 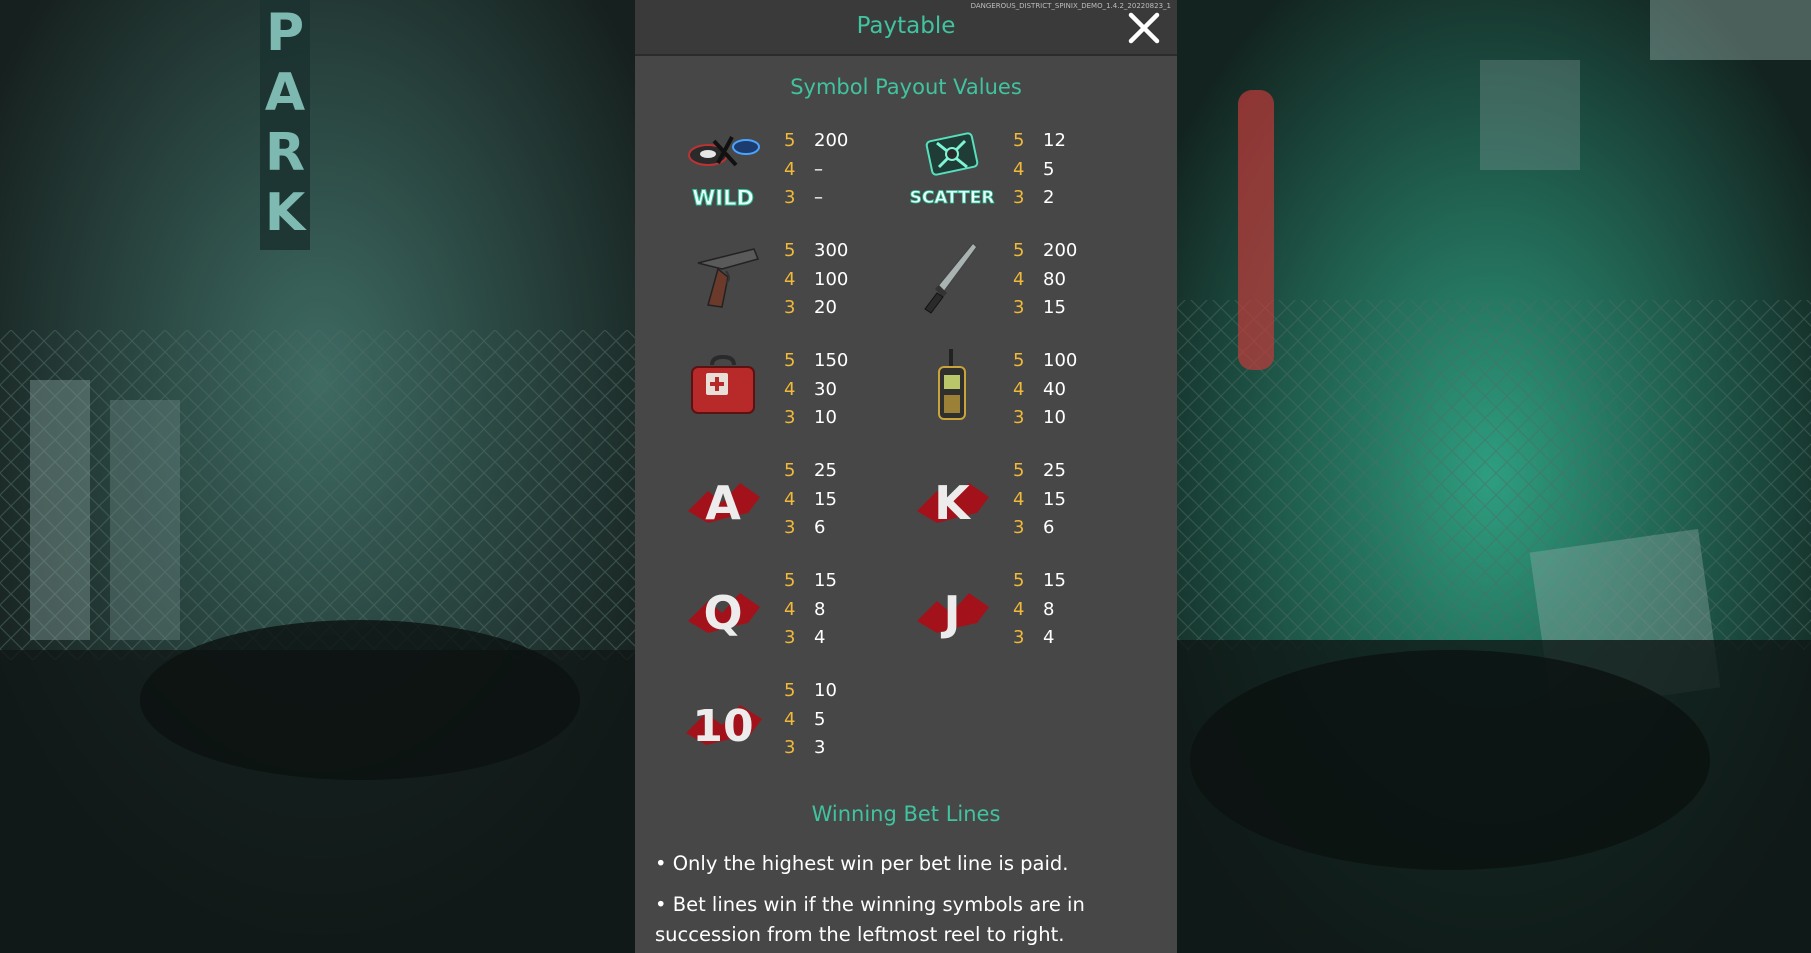 I want to click on payout-list-queen: 5 15 48 34, so click(x=810, y=609).